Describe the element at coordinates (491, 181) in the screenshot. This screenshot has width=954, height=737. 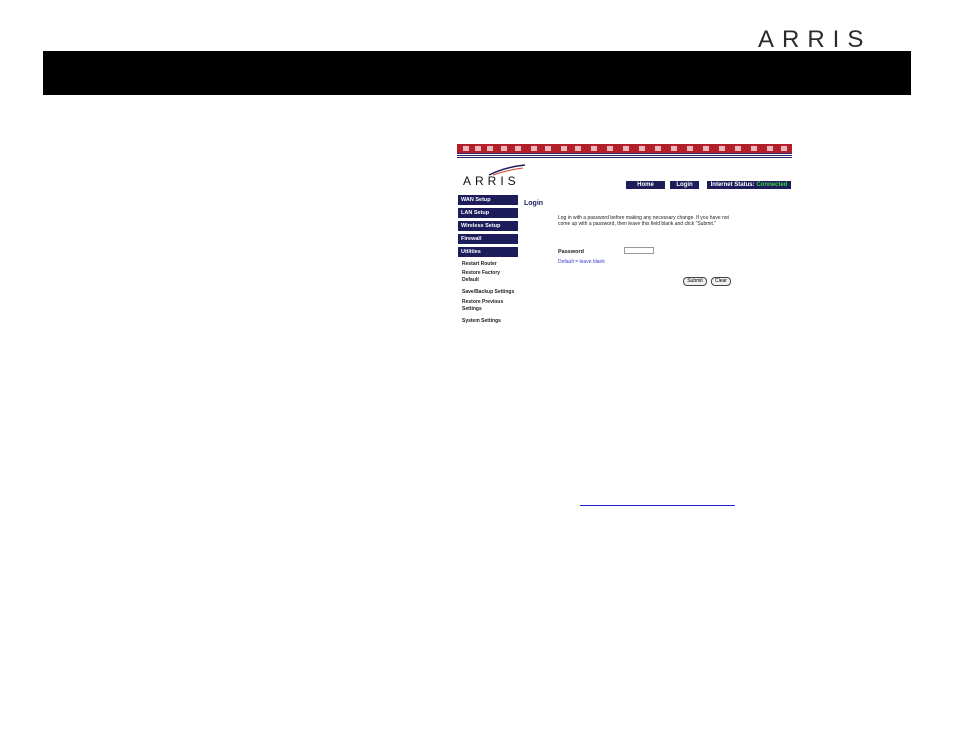
I see `router-logo: ARRIS` at that location.